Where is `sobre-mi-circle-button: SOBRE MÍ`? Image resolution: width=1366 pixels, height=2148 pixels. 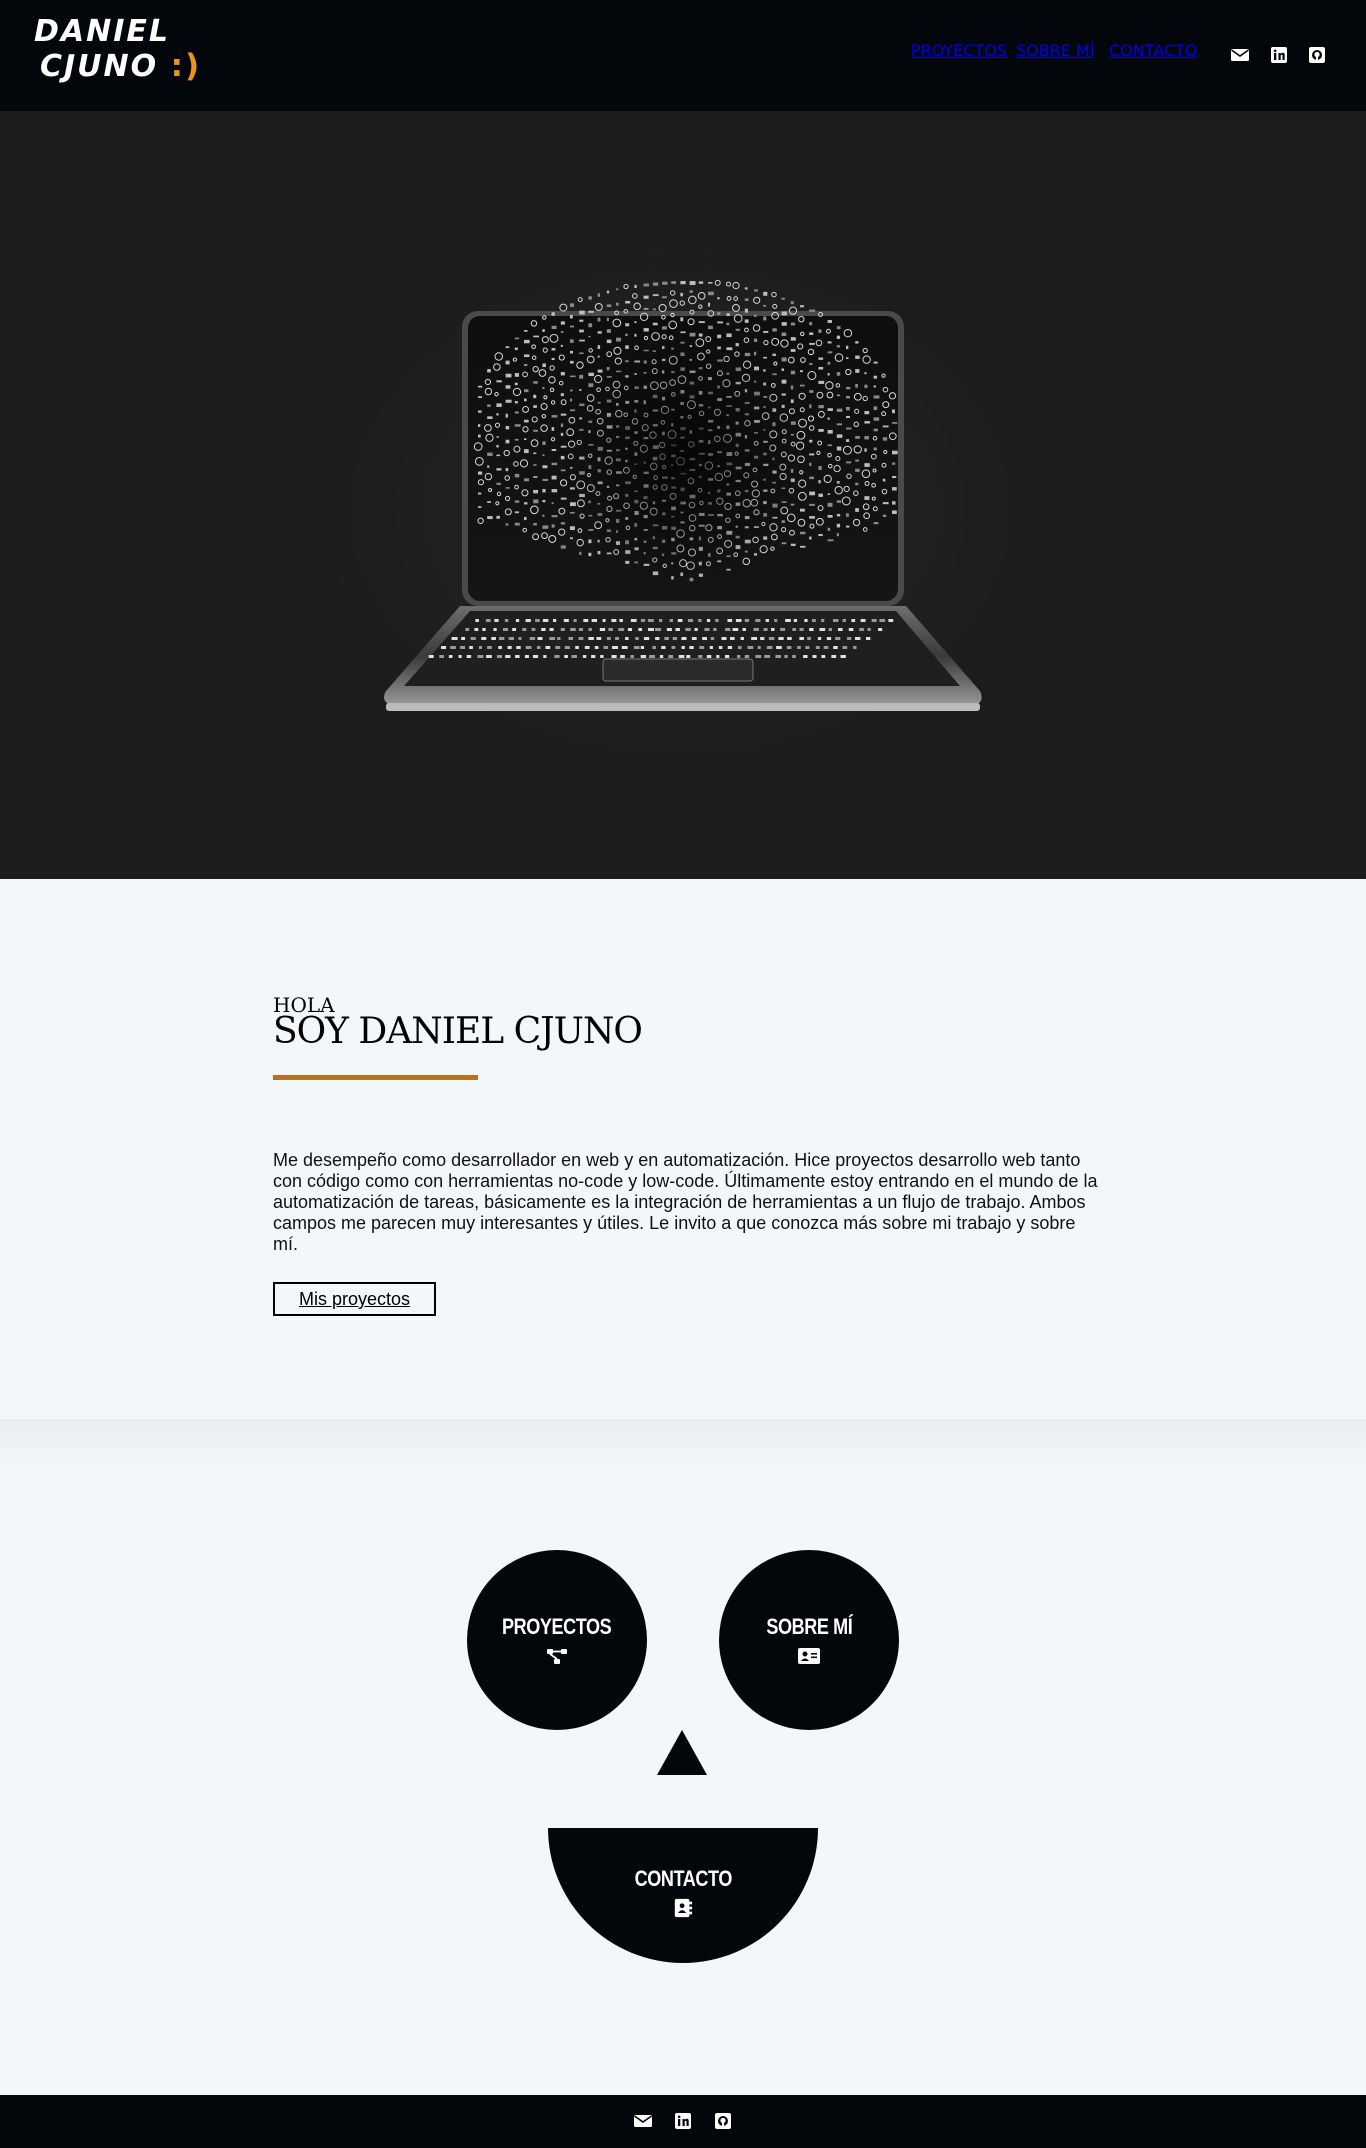
sobre-mi-circle-button: SOBRE MÍ is located at coordinates (809, 1640).